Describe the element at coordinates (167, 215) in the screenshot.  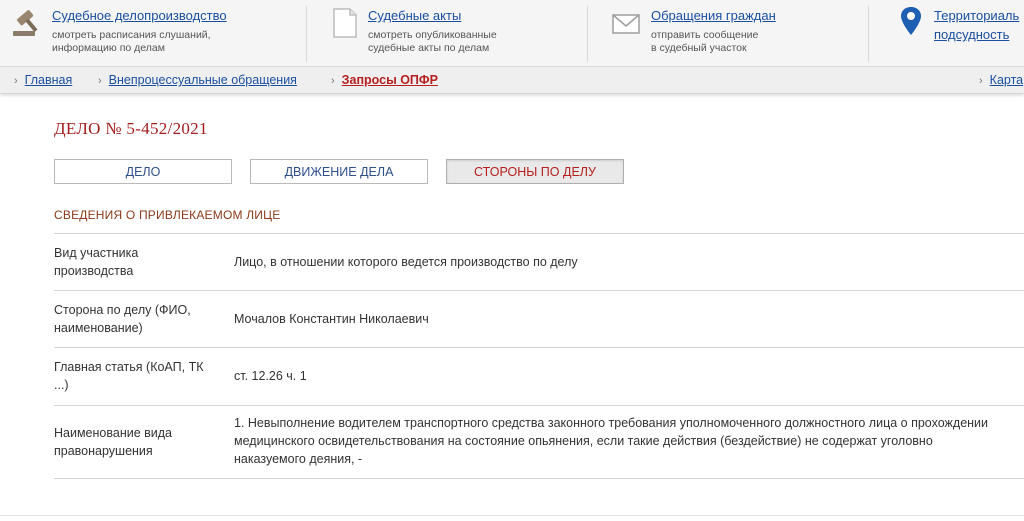
I see `section-title: СВЕДЕНИЯ О ПРИВЛЕКАЕМОМ ЛИЦЕ` at that location.